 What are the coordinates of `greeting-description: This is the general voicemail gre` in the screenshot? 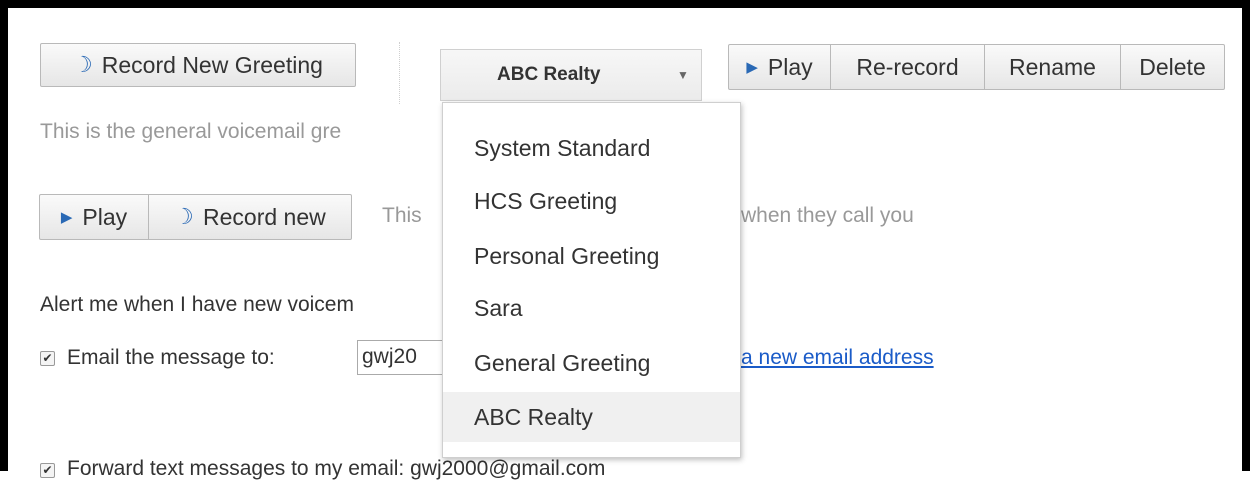 It's located at (191, 131).